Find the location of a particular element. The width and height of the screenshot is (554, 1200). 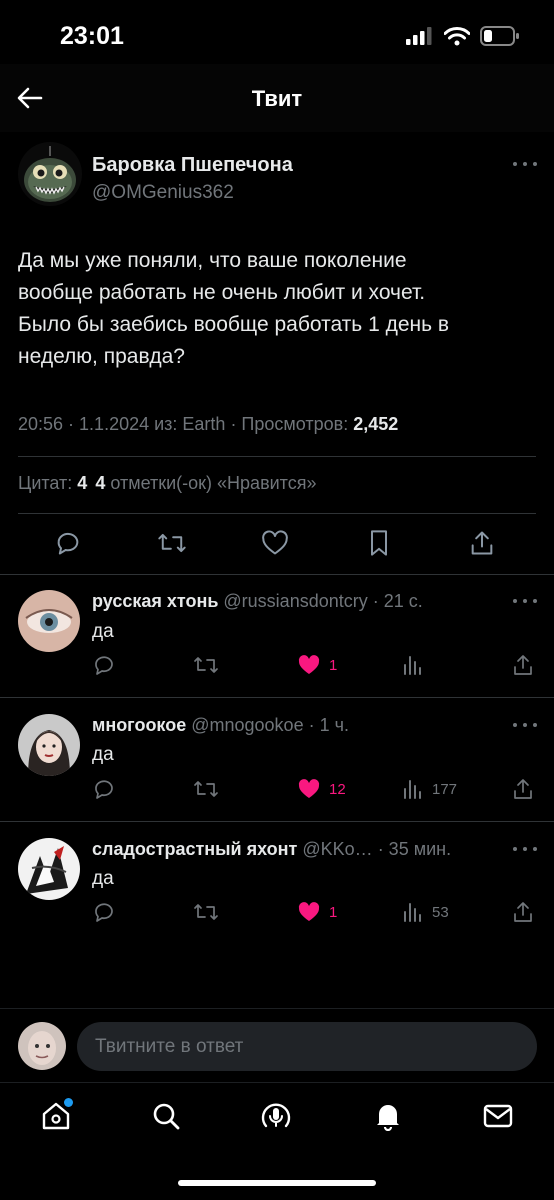

views-count: 177 is located at coordinates (445, 789).